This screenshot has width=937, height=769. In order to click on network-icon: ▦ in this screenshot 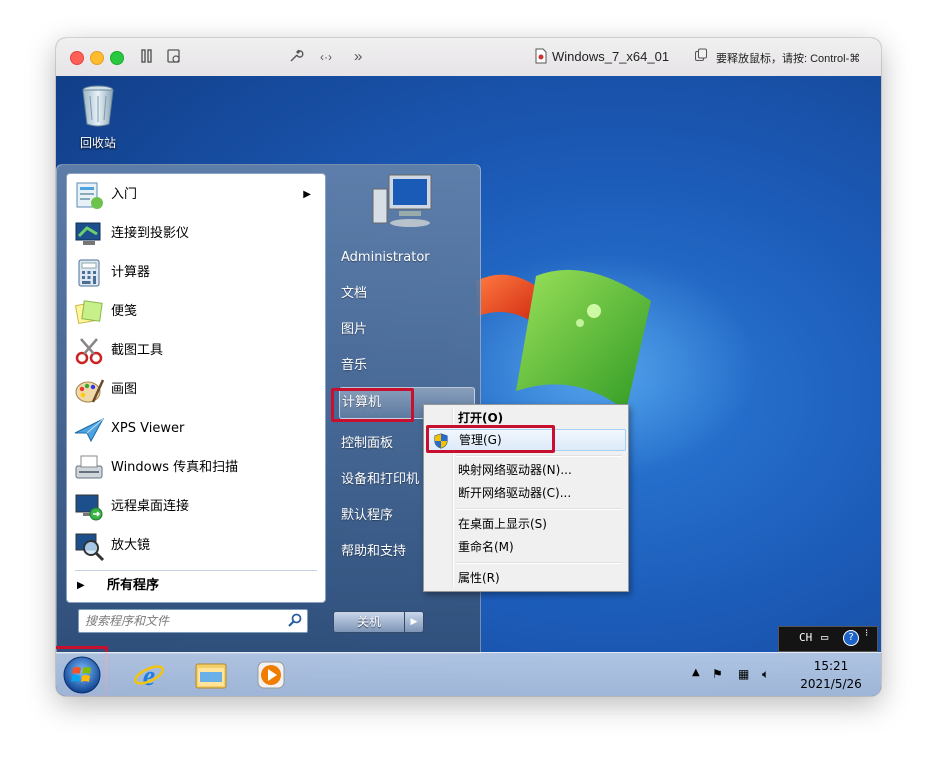, I will do `click(743, 674)`.